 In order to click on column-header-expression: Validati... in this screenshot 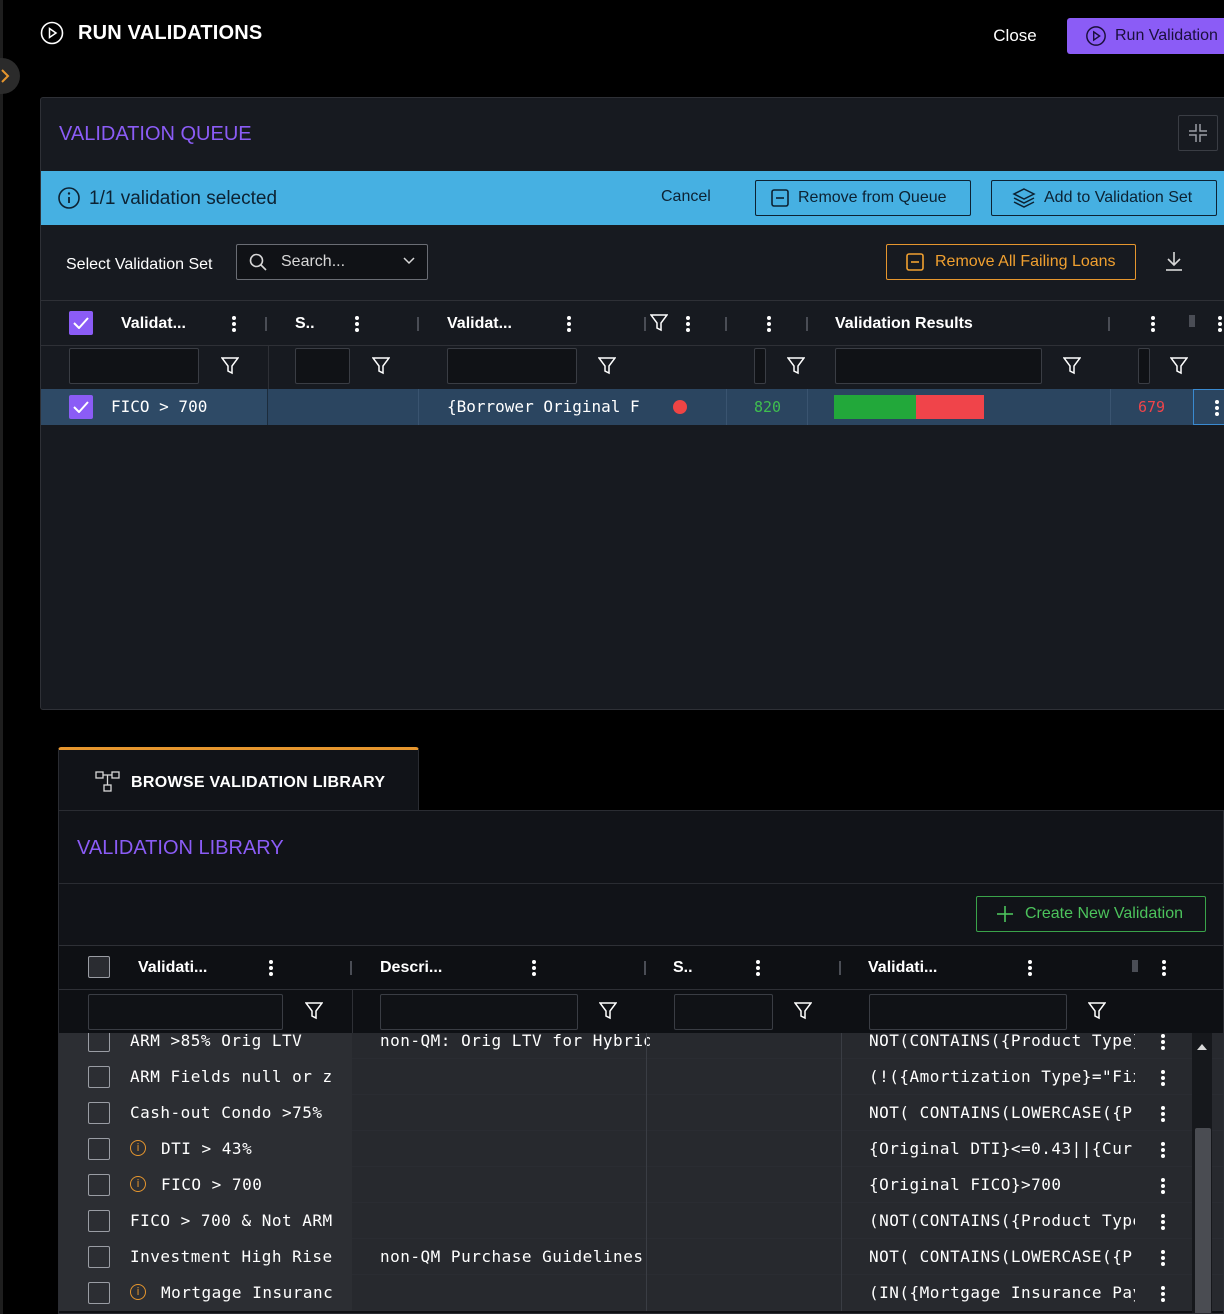, I will do `click(902, 968)`.